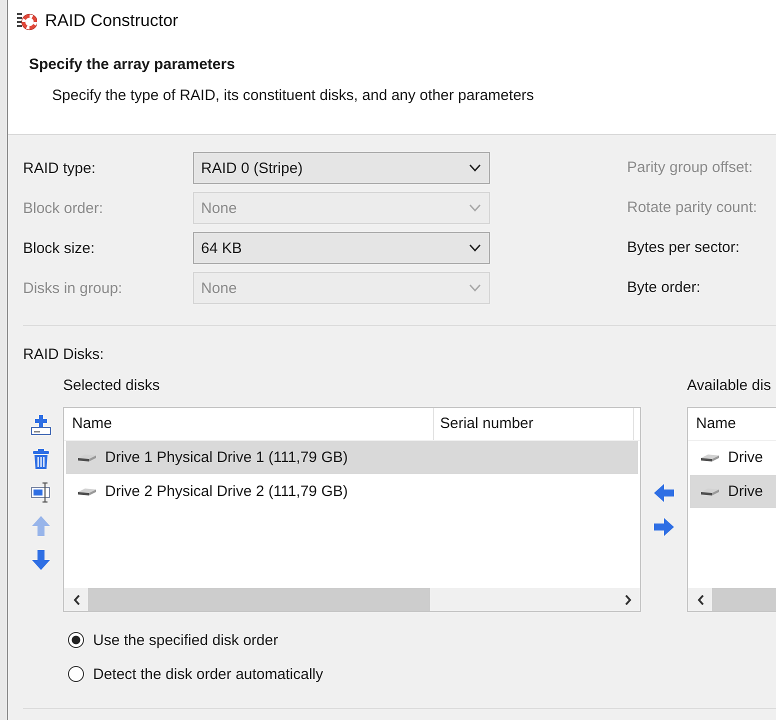 This screenshot has height=720, width=776. Describe the element at coordinates (111, 21) in the screenshot. I see `window-title: RAID Constructor` at that location.